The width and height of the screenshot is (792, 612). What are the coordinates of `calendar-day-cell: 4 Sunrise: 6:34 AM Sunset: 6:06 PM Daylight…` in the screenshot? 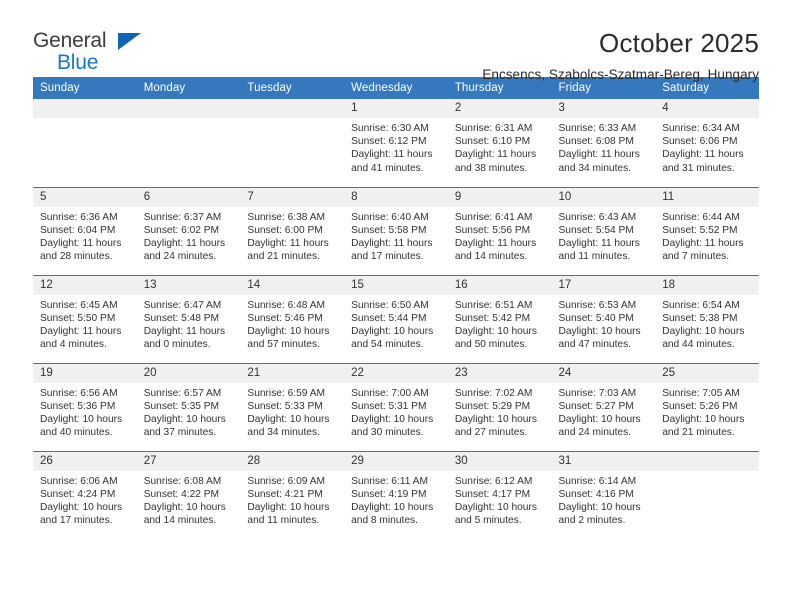 It's located at (707, 143).